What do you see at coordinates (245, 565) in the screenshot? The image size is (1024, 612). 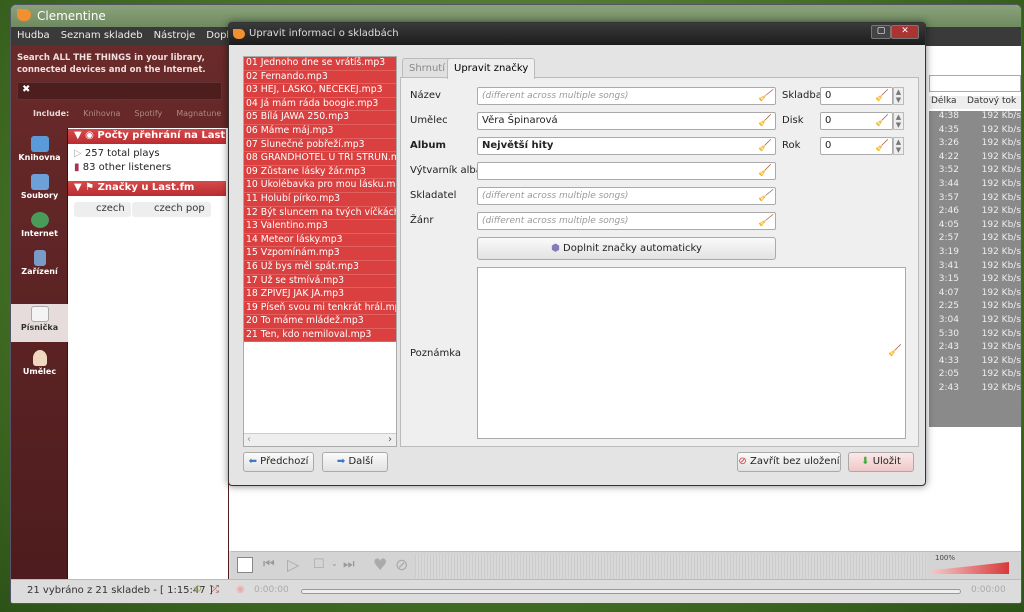 I see `now-playing-icon` at bounding box center [245, 565].